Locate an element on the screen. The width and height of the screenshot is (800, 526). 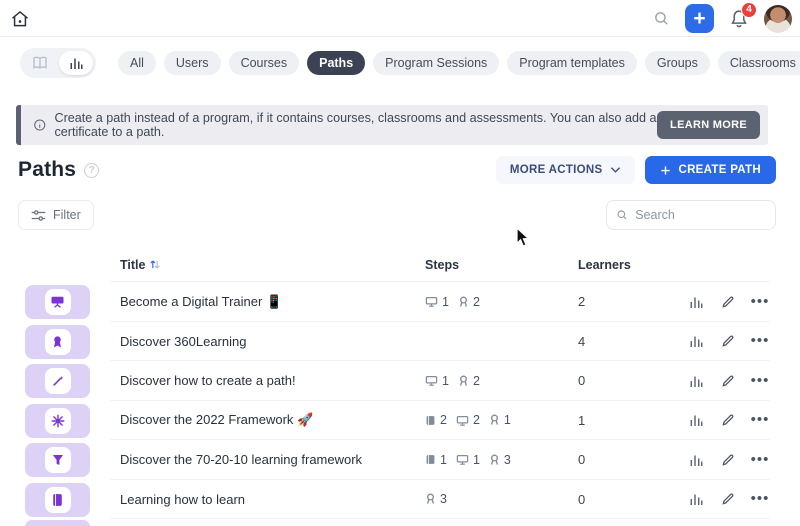
path-title-link: Become a Digital Trainer 📱 is located at coordinates (201, 302).